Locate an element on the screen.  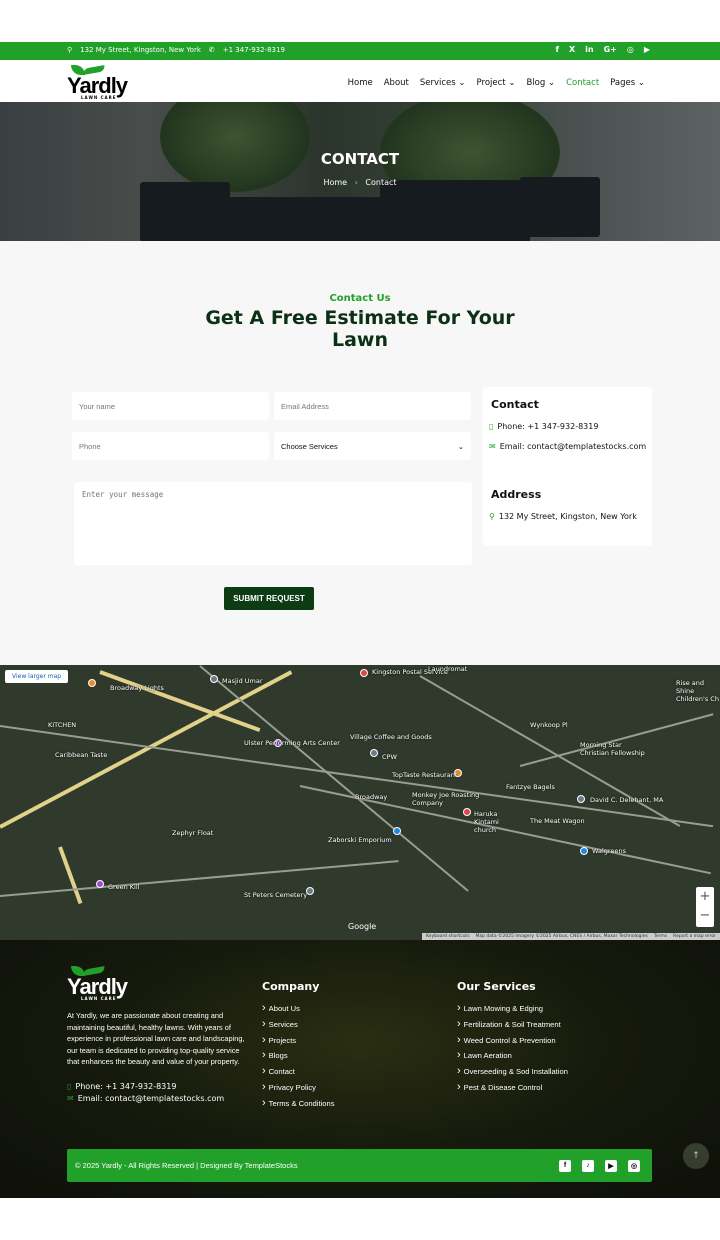
map-label: Fantzye Bagels is located at coordinates (530, 787).